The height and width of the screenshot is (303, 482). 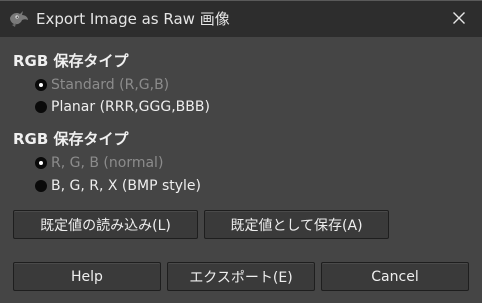 I want to click on radio-standard: Standard (R,G,B), so click(x=102, y=85).